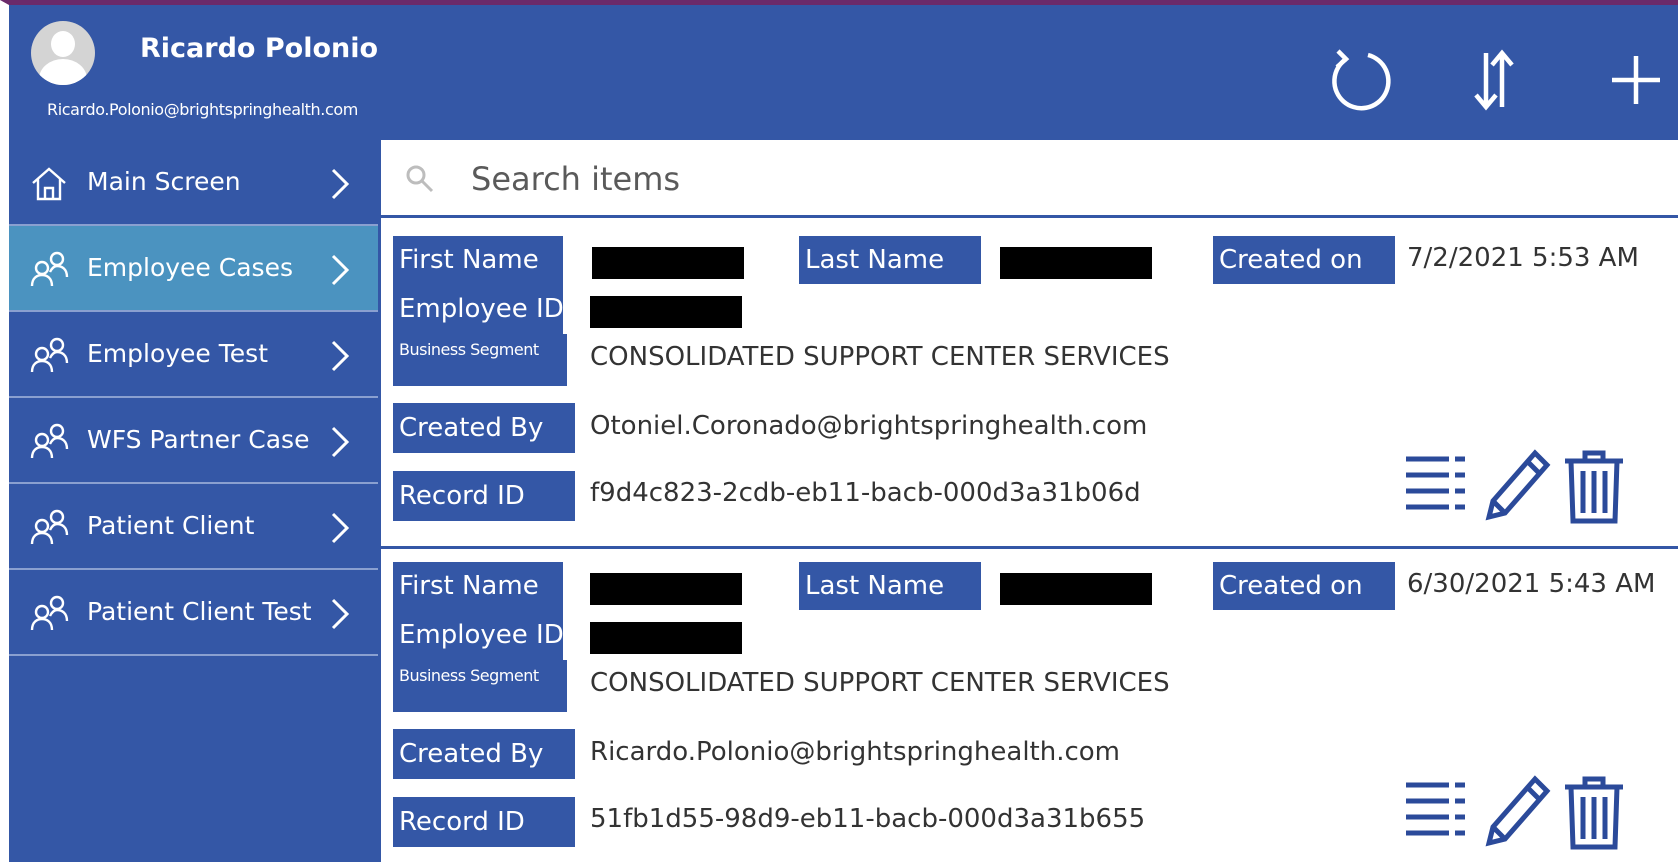 The height and width of the screenshot is (862, 1678). I want to click on user-email: Ricardo.Polonio@brightspringhealth.com, so click(202, 109).